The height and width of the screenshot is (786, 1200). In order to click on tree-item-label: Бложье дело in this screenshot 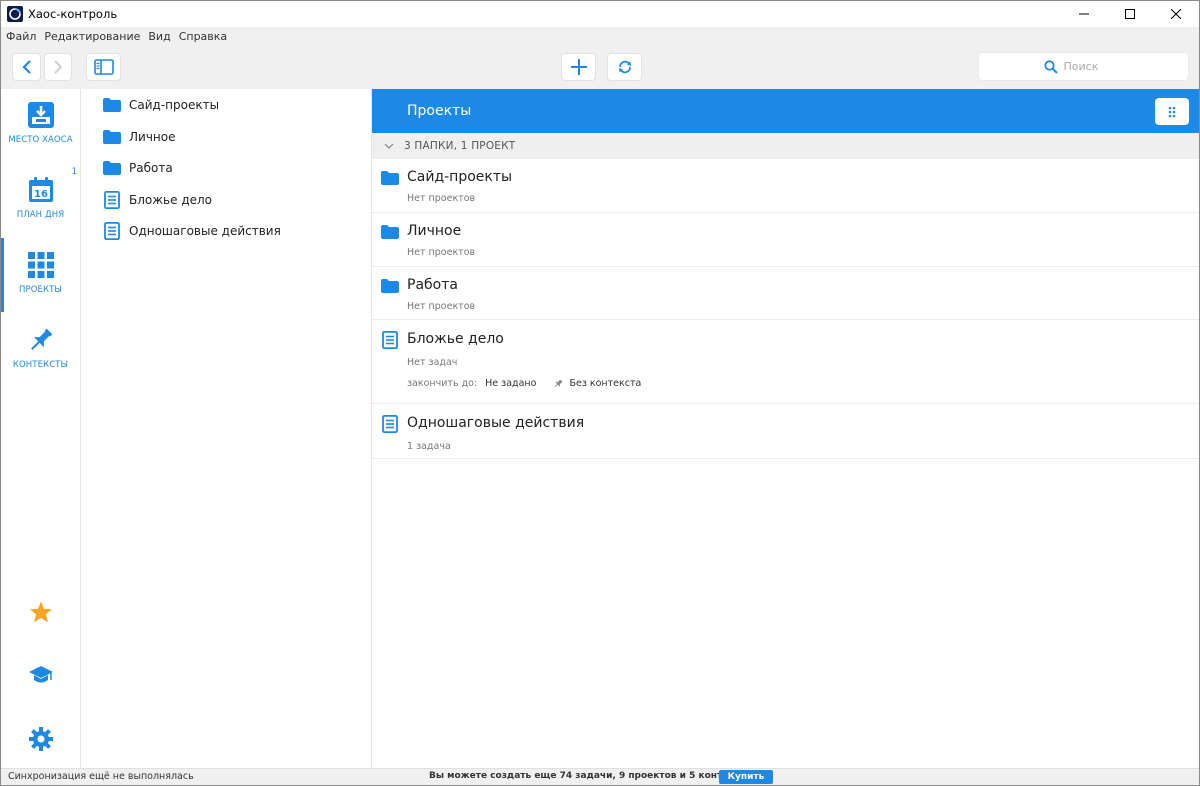, I will do `click(171, 200)`.